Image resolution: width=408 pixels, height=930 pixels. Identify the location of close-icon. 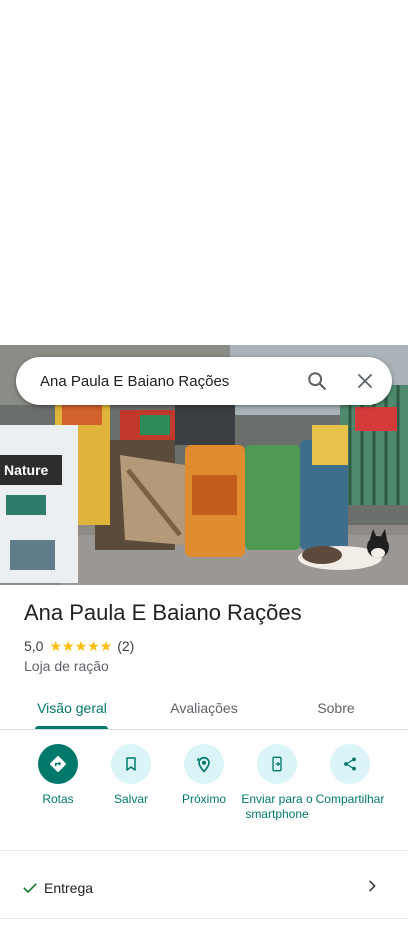
(365, 381).